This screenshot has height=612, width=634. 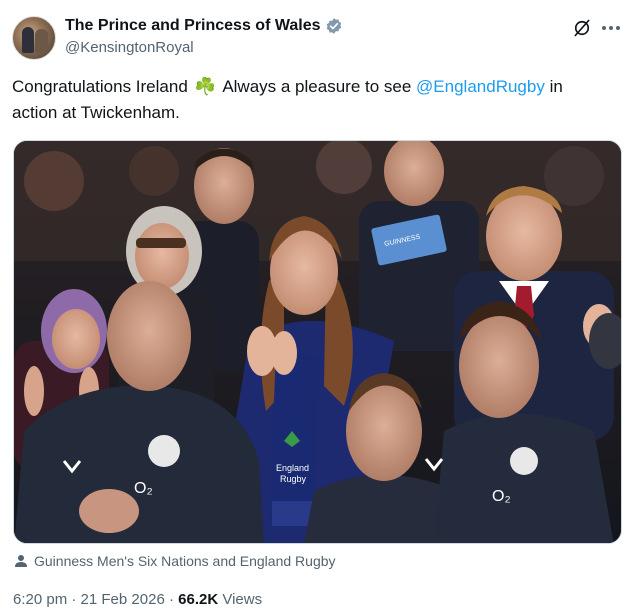 What do you see at coordinates (40, 599) in the screenshot?
I see `tweet-time: 6:20 pm` at bounding box center [40, 599].